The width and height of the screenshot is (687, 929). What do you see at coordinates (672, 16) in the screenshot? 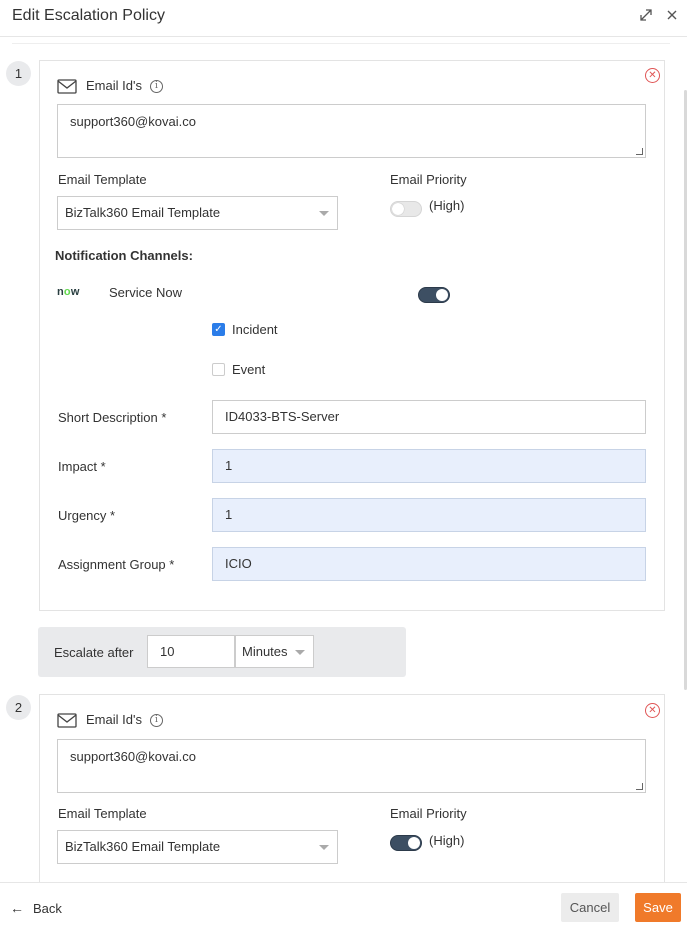
I see `close-icon` at bounding box center [672, 16].